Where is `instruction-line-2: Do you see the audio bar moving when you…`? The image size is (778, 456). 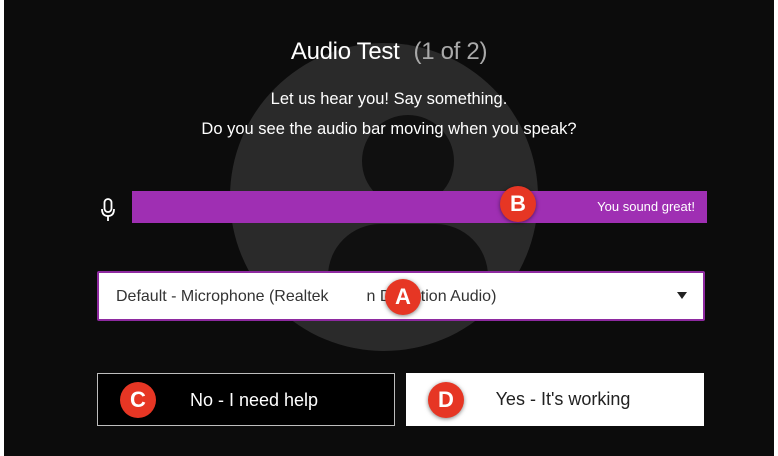 instruction-line-2: Do you see the audio bar moving when you… is located at coordinates (389, 129).